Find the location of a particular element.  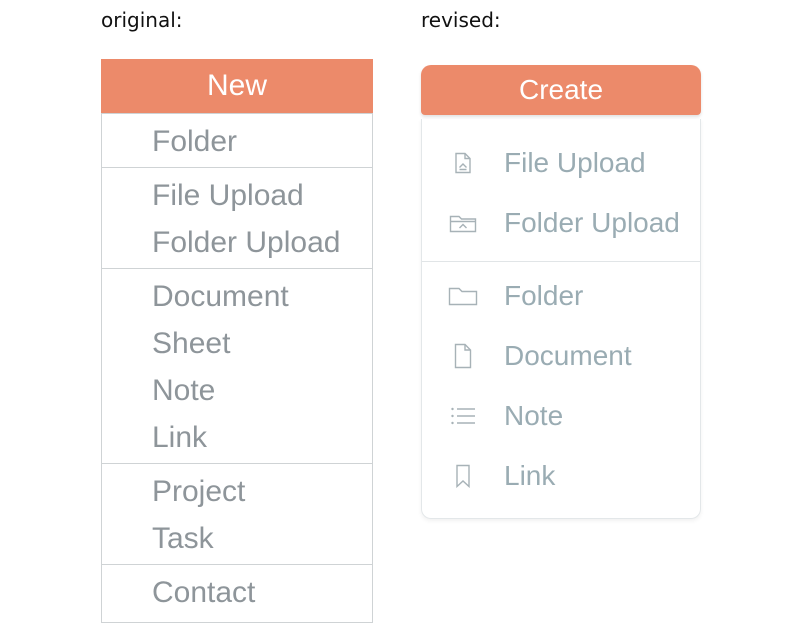

list-icon is located at coordinates (463, 416).